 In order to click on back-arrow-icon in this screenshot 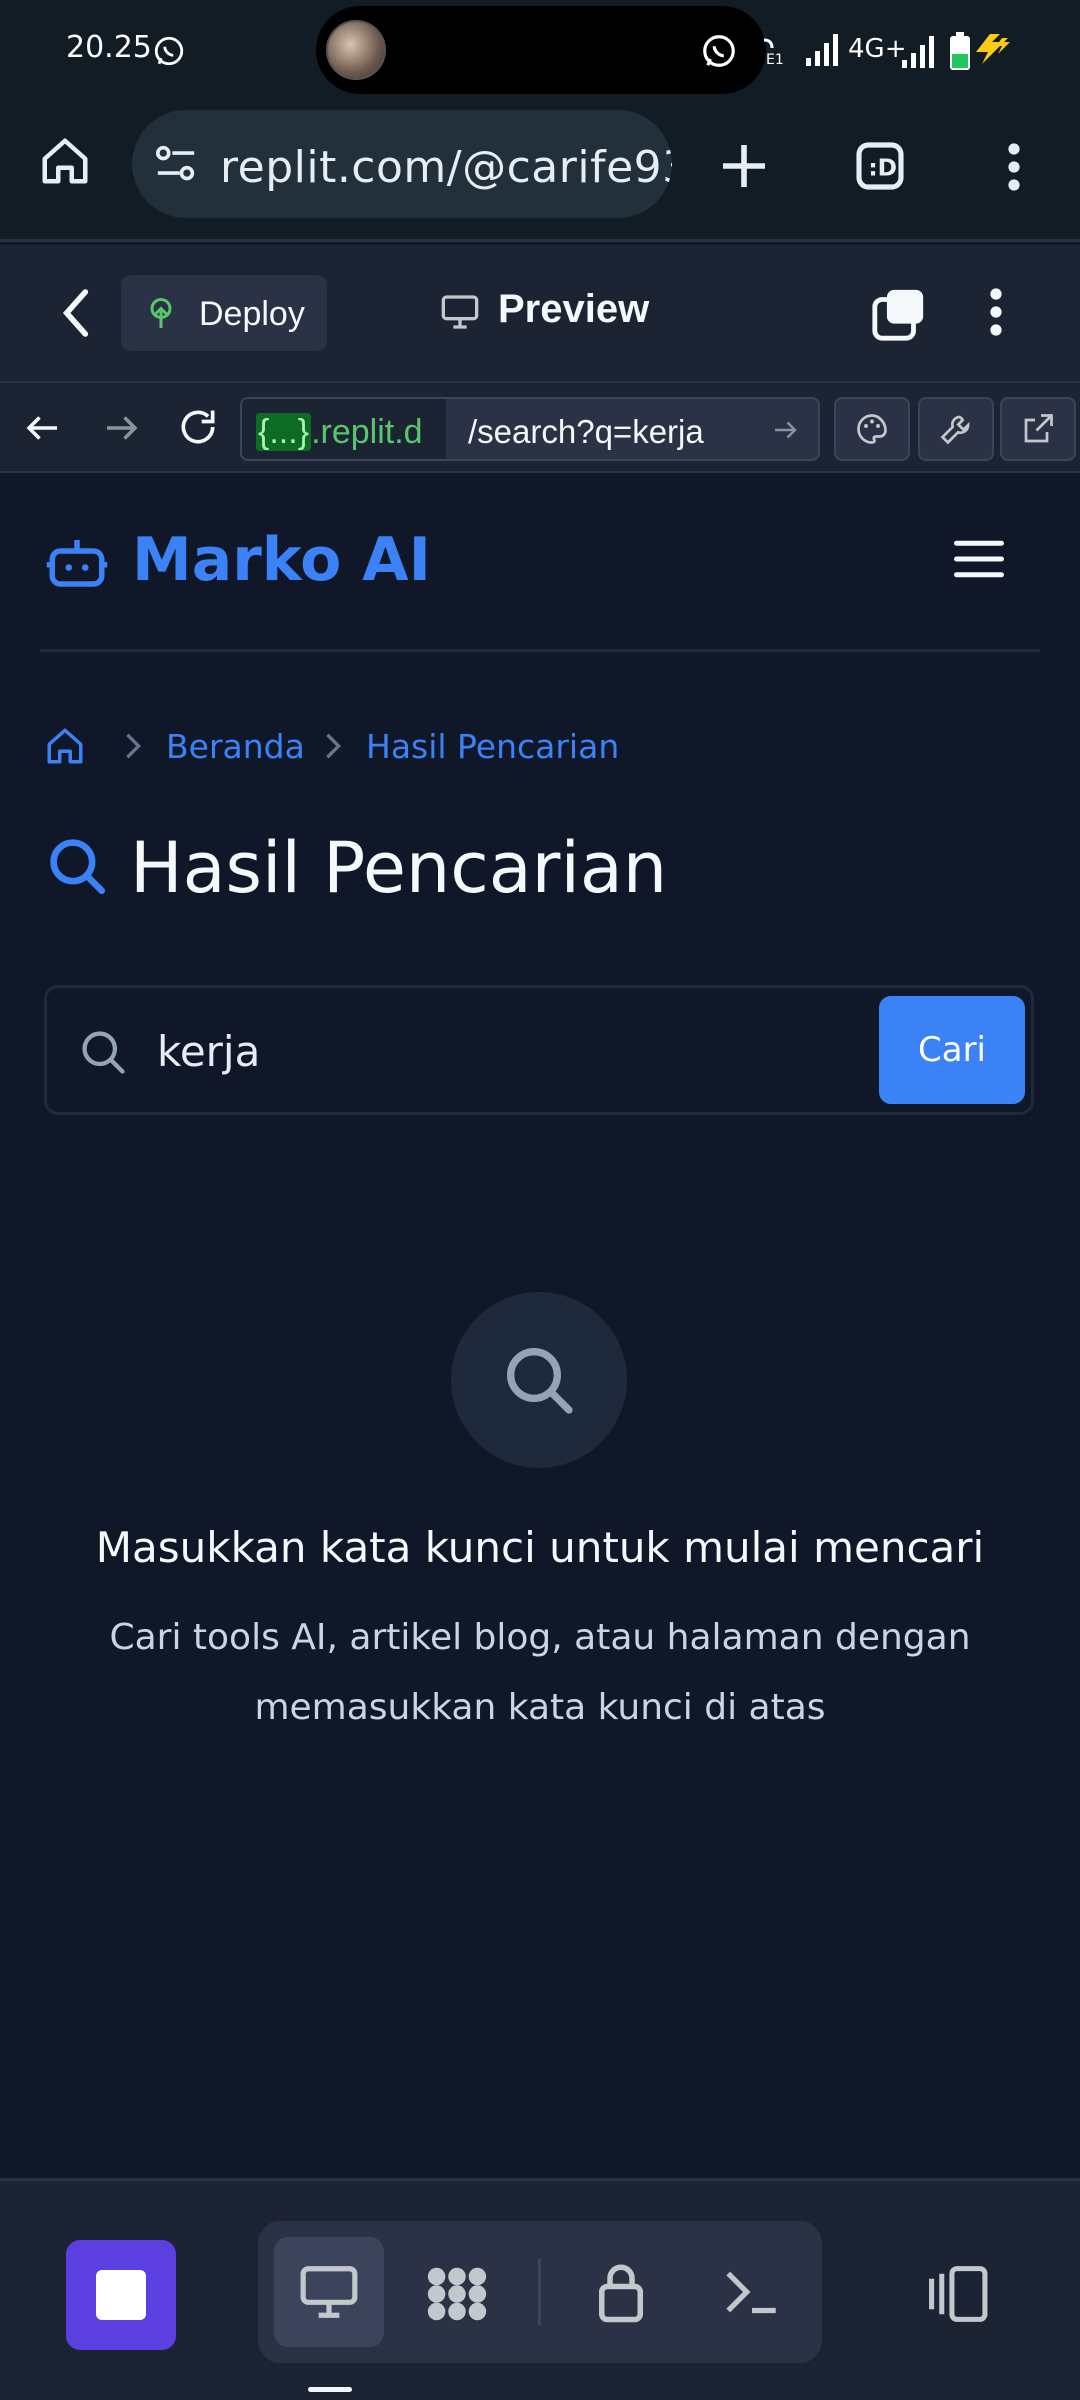, I will do `click(43, 428)`.